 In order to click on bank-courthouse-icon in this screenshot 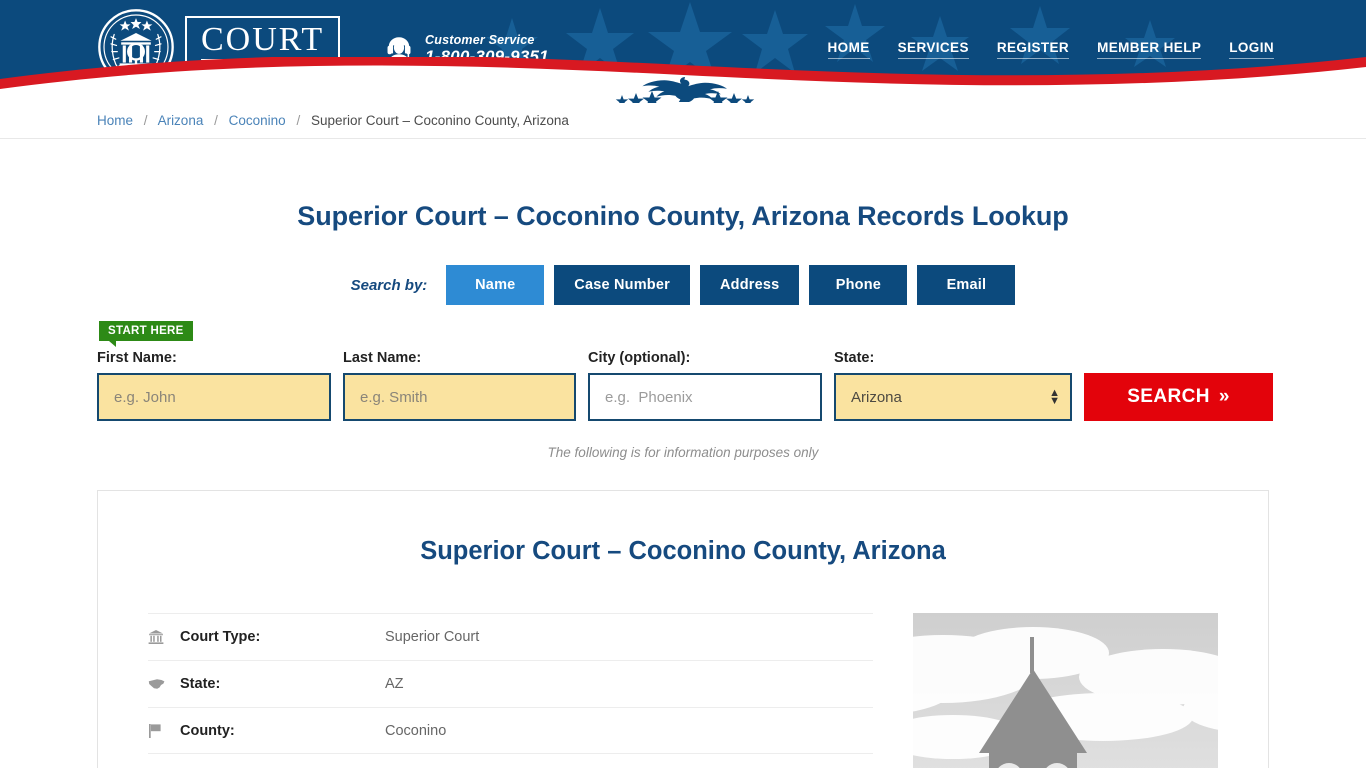, I will do `click(164, 637)`.